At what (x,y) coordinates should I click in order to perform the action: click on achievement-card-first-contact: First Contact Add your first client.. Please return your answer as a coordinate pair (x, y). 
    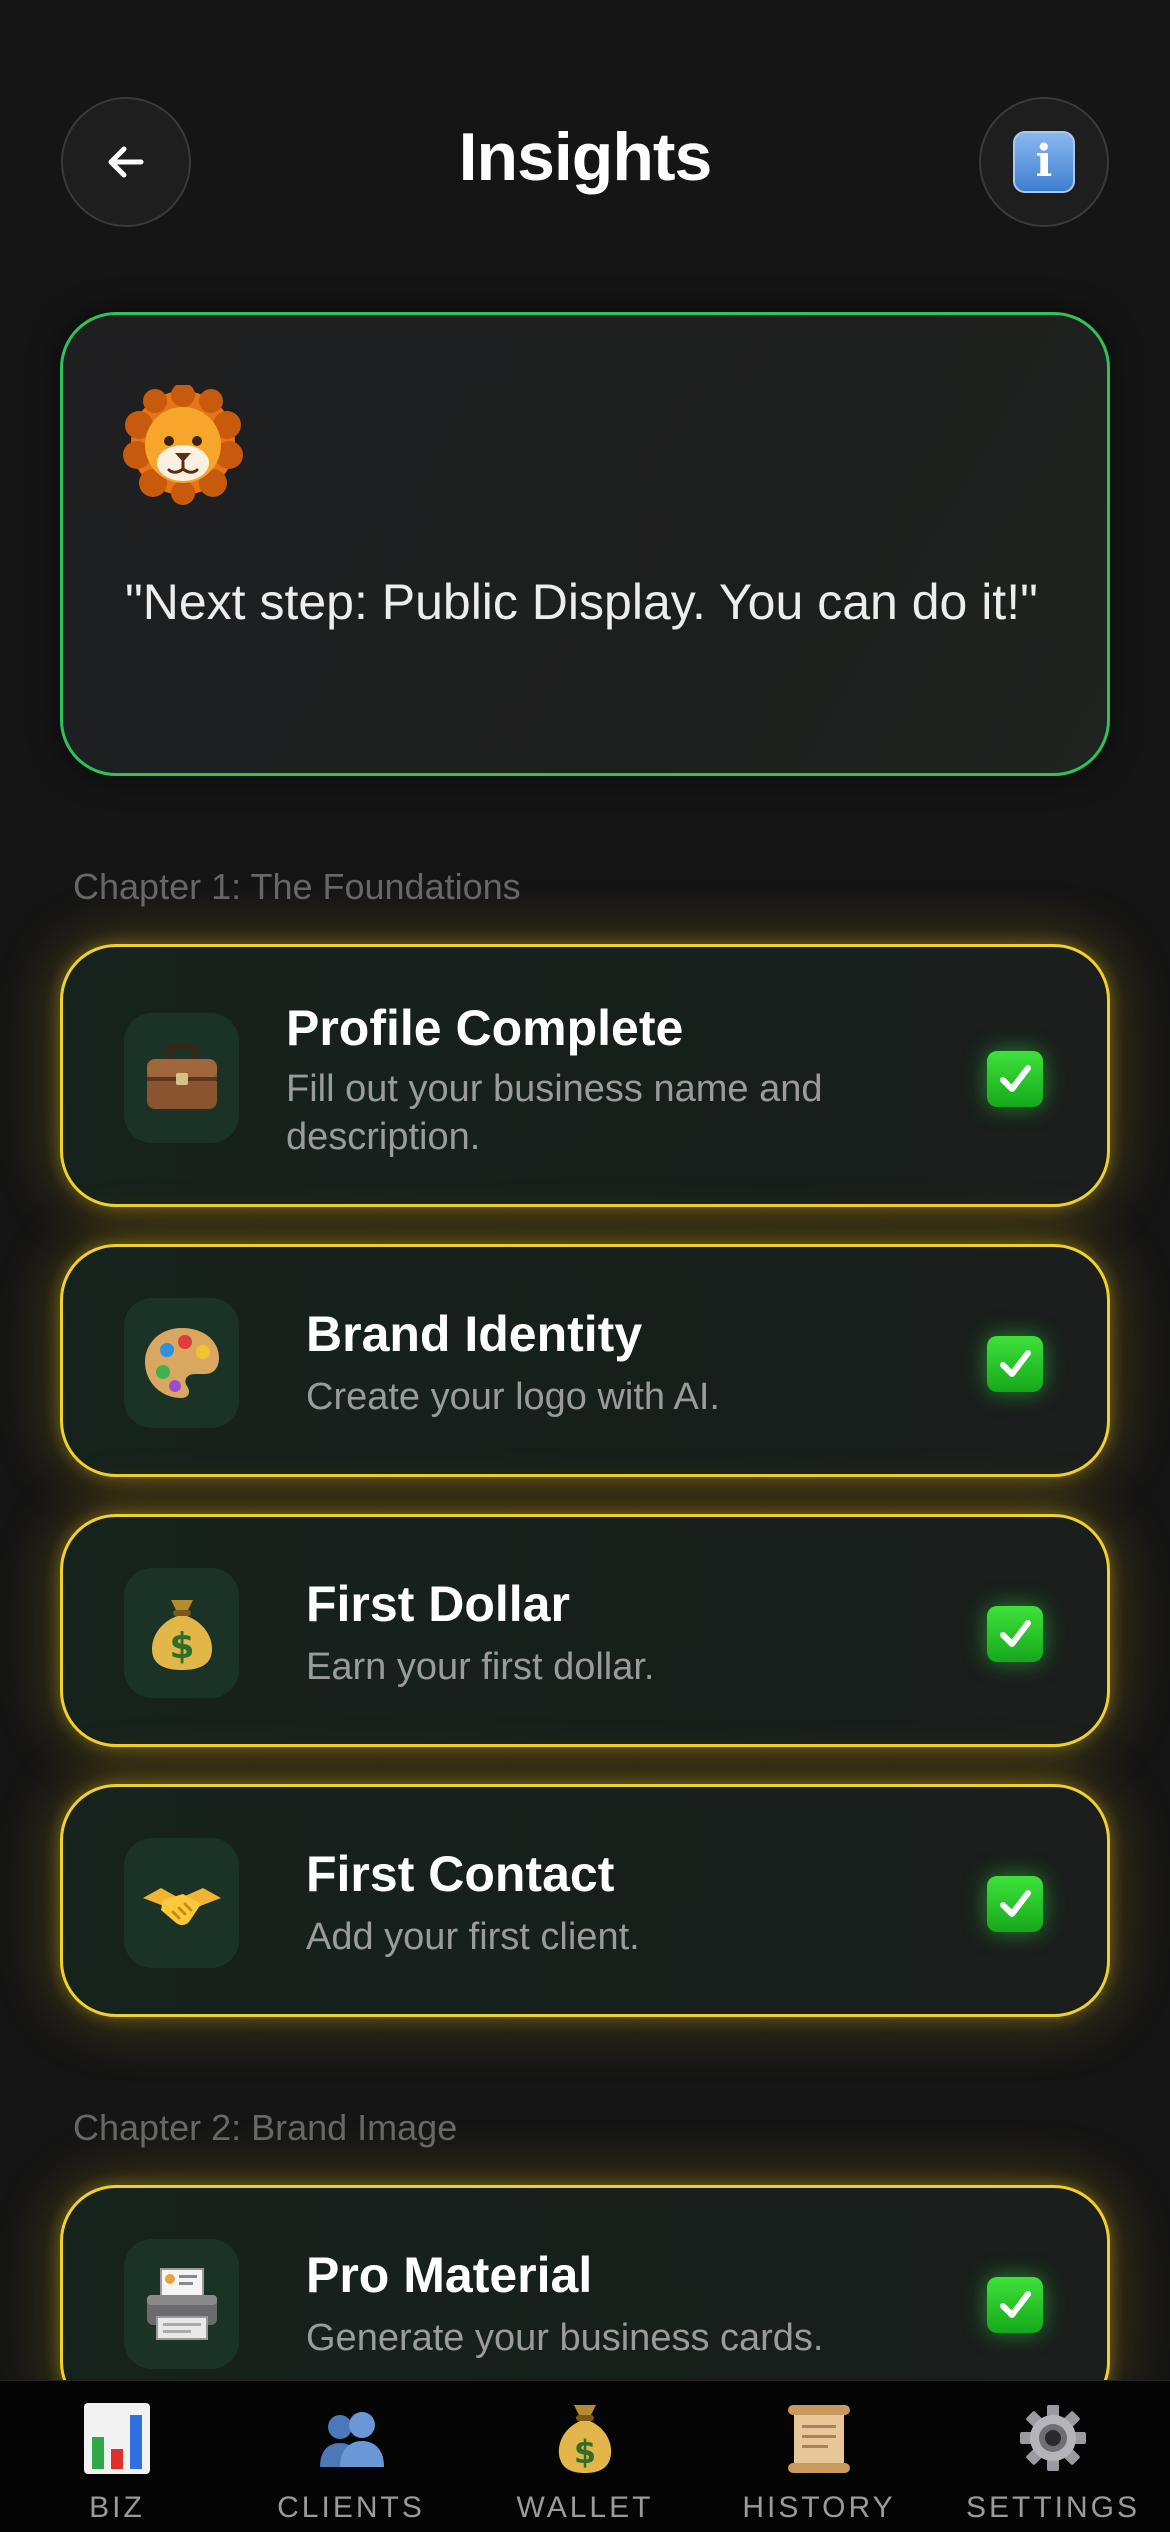
    Looking at the image, I should click on (585, 1900).